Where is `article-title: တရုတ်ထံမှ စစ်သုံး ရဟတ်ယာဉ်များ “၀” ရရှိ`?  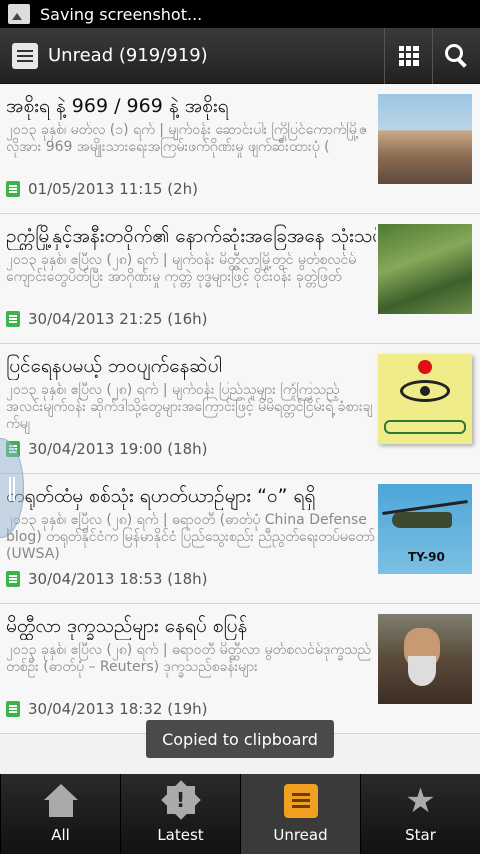
article-title: တရုတ်ထံမှ စစ်သုံး ရဟတ်ယာဉ်များ “၀” ရရှိ is located at coordinates (161, 496).